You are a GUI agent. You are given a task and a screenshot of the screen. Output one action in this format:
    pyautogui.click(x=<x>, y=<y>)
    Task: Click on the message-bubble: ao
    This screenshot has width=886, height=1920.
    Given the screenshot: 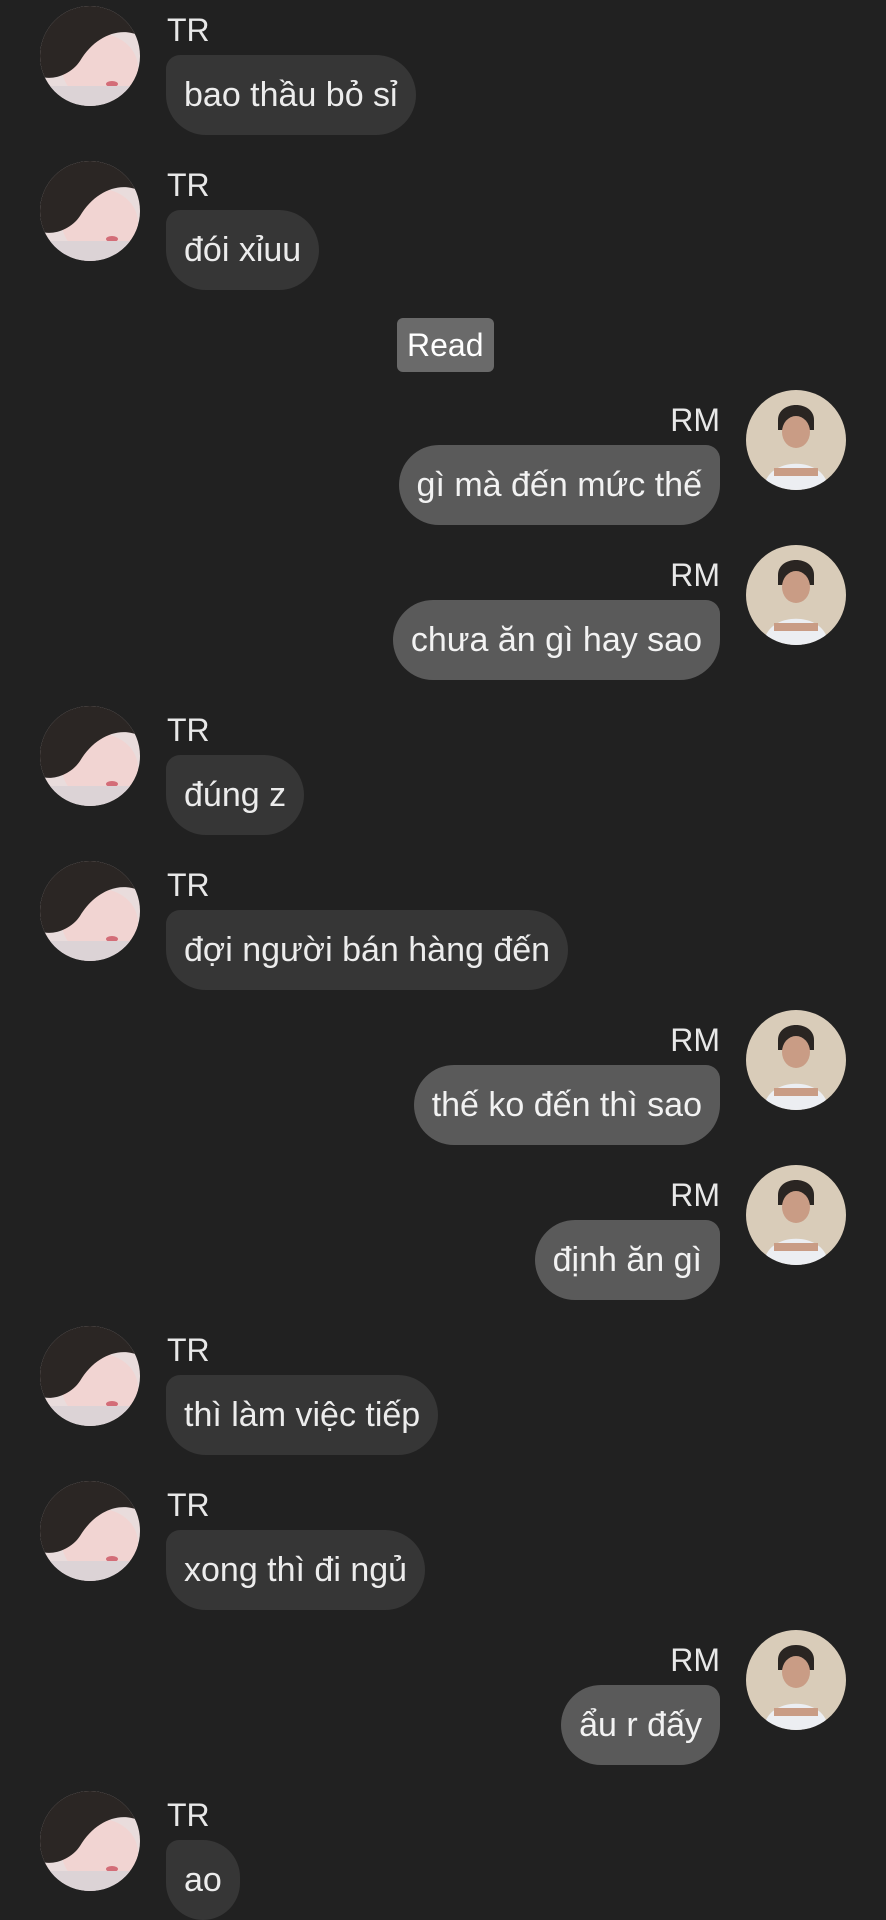 What is the action you would take?
    pyautogui.click(x=203, y=1880)
    